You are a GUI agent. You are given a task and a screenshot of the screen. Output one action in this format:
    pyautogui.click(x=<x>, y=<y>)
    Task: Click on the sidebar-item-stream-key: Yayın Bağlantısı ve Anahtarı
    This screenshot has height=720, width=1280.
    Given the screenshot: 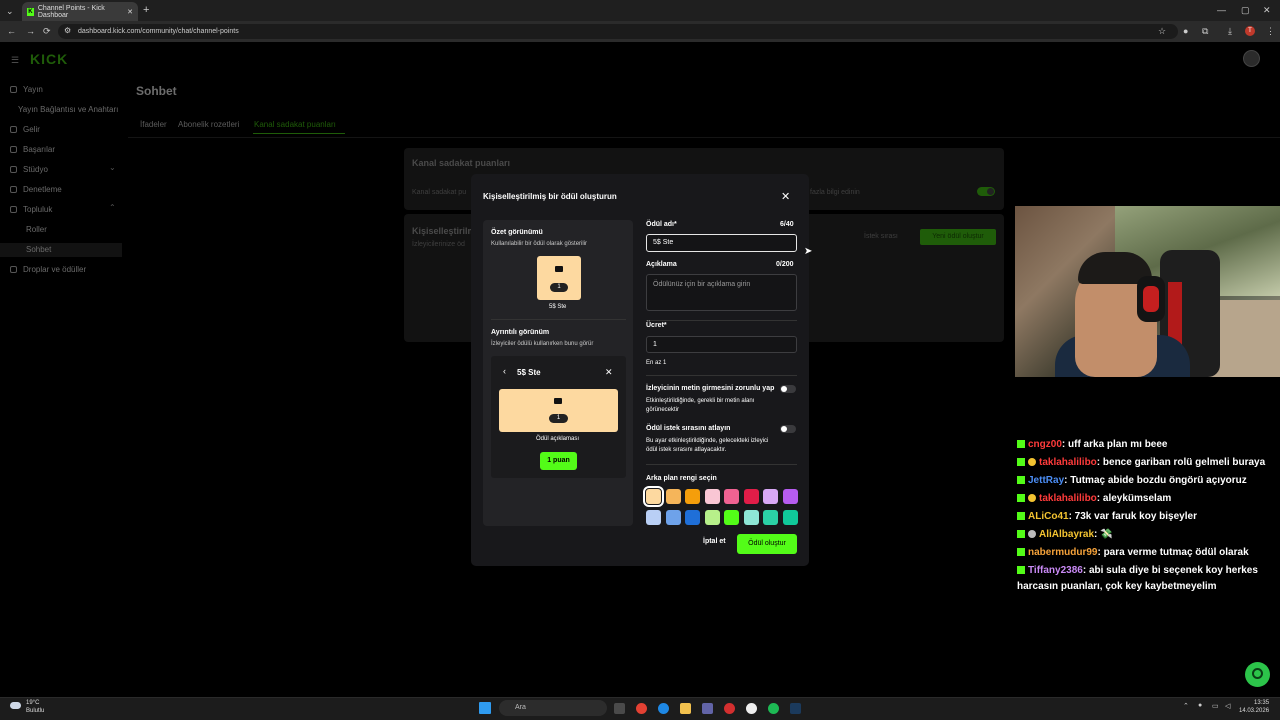 What is the action you would take?
    pyautogui.click(x=68, y=109)
    